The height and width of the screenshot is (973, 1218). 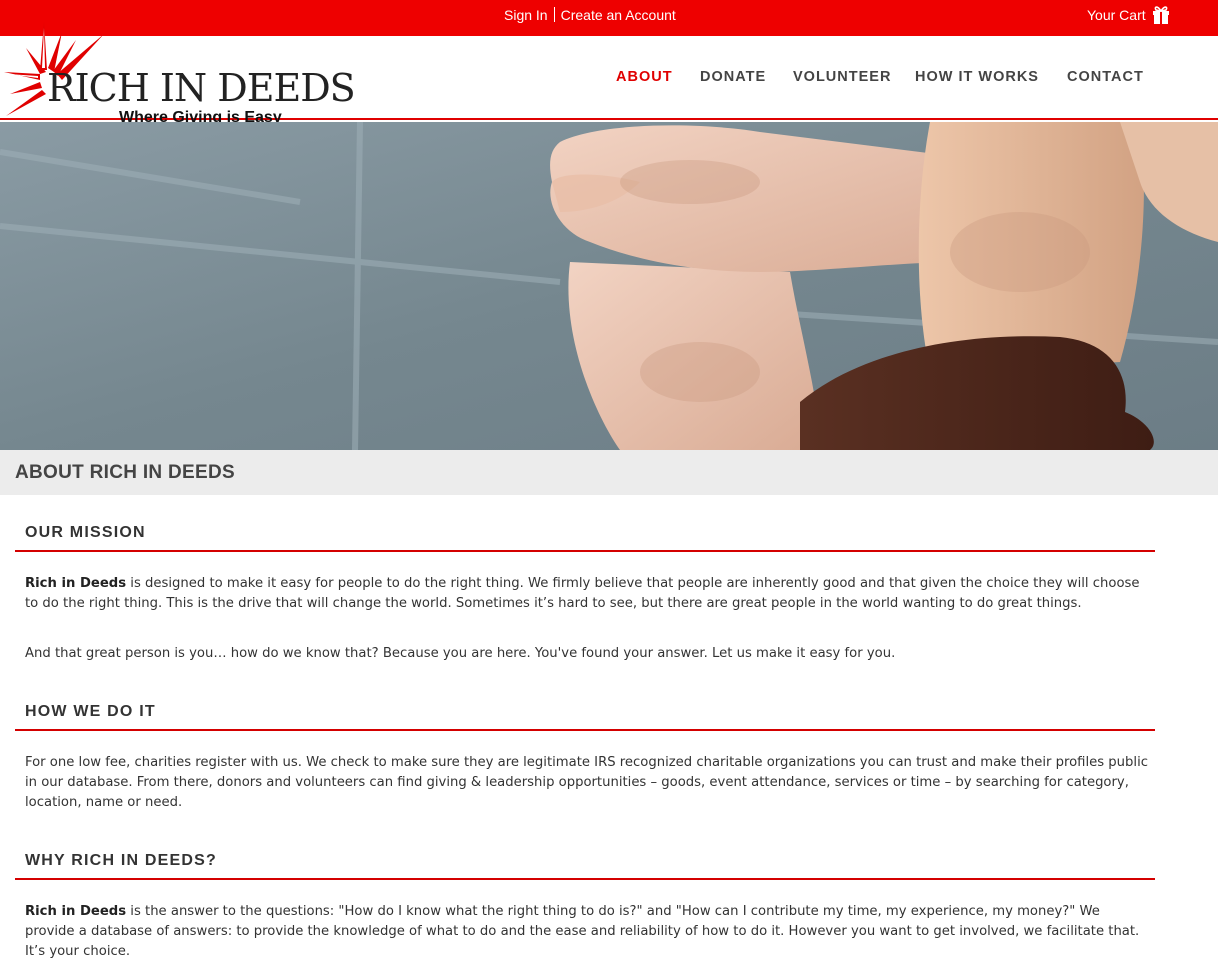 I want to click on section-title-why-rich-in-deeds: WHY RICH IN DEEDS?, so click(x=585, y=866).